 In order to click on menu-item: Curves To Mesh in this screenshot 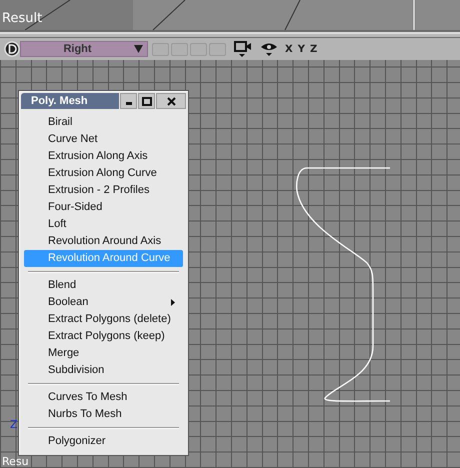, I will do `click(103, 397)`.